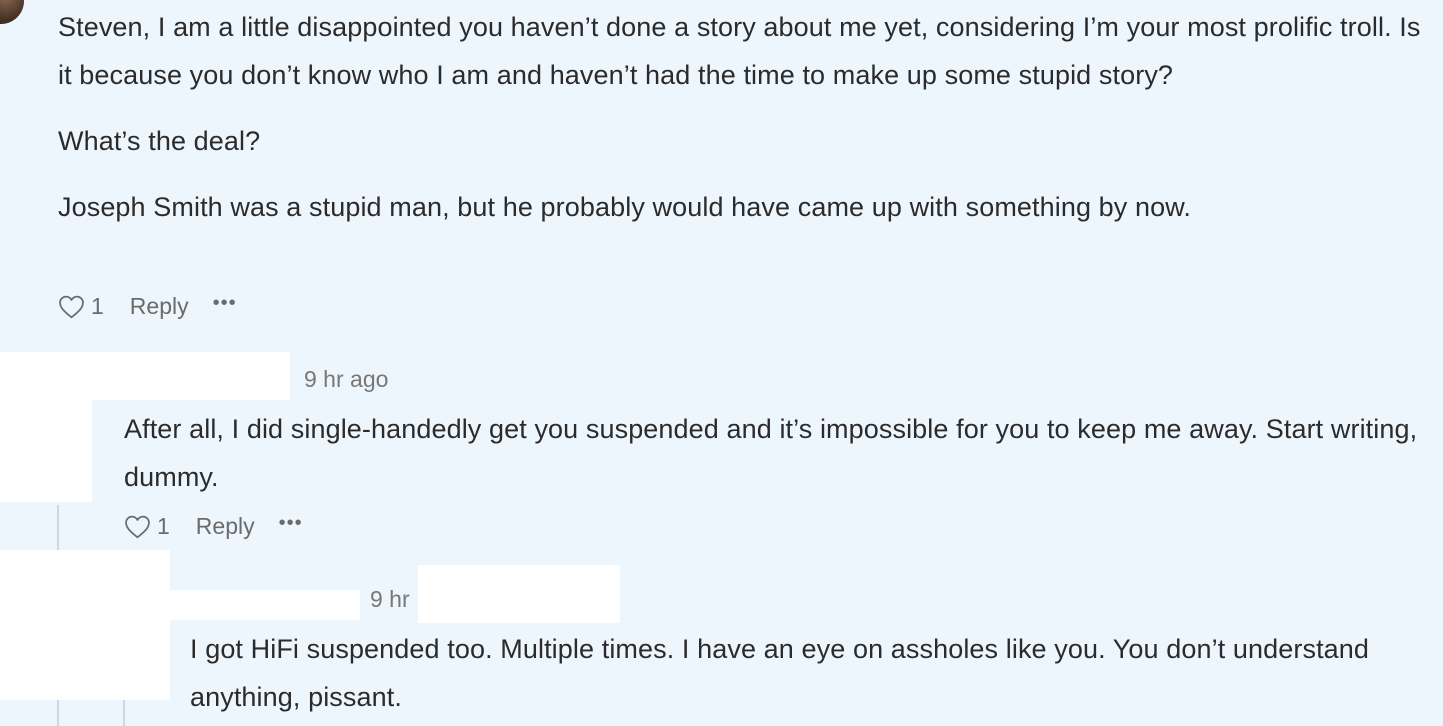 This screenshot has height=726, width=1443. I want to click on comment-actions: 1 Reply •••, so click(147, 306).